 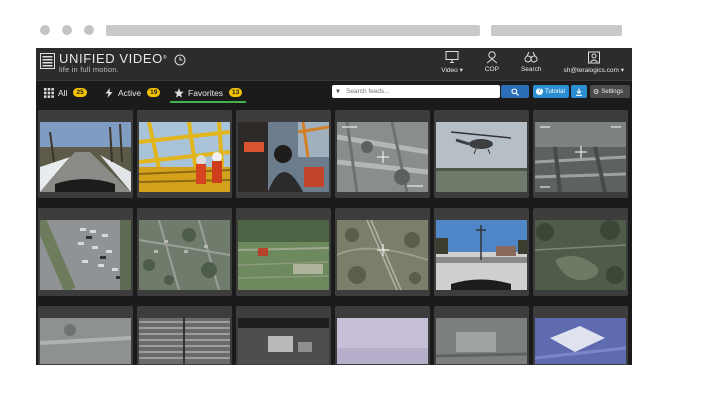 I want to click on tutorial-label: Tutorial, so click(x=555, y=91).